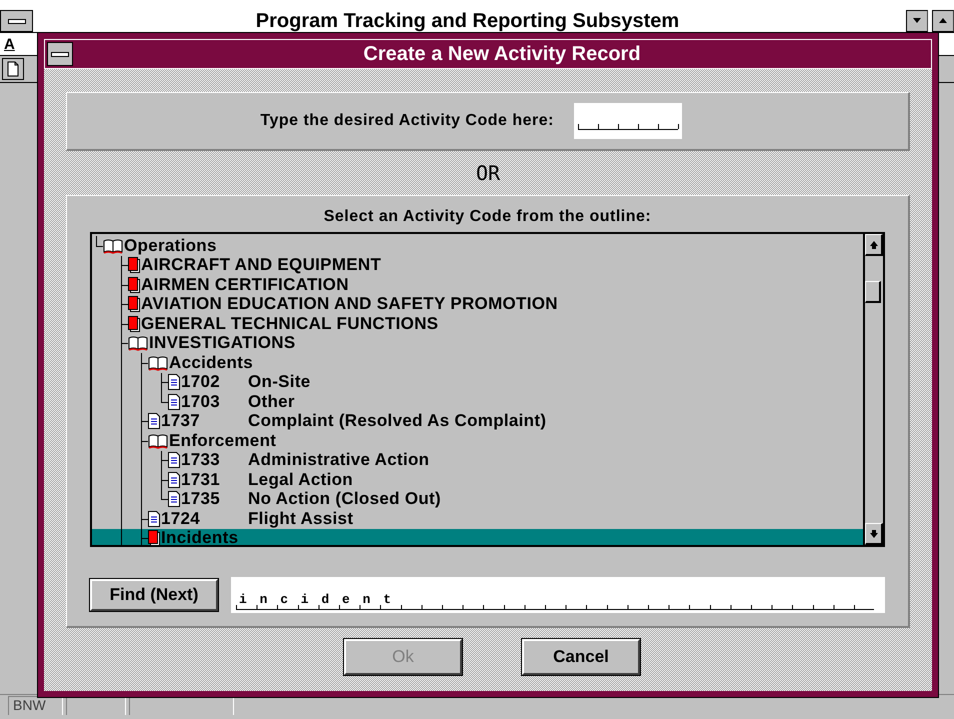  I want to click on menu-item: A, so click(9, 44).